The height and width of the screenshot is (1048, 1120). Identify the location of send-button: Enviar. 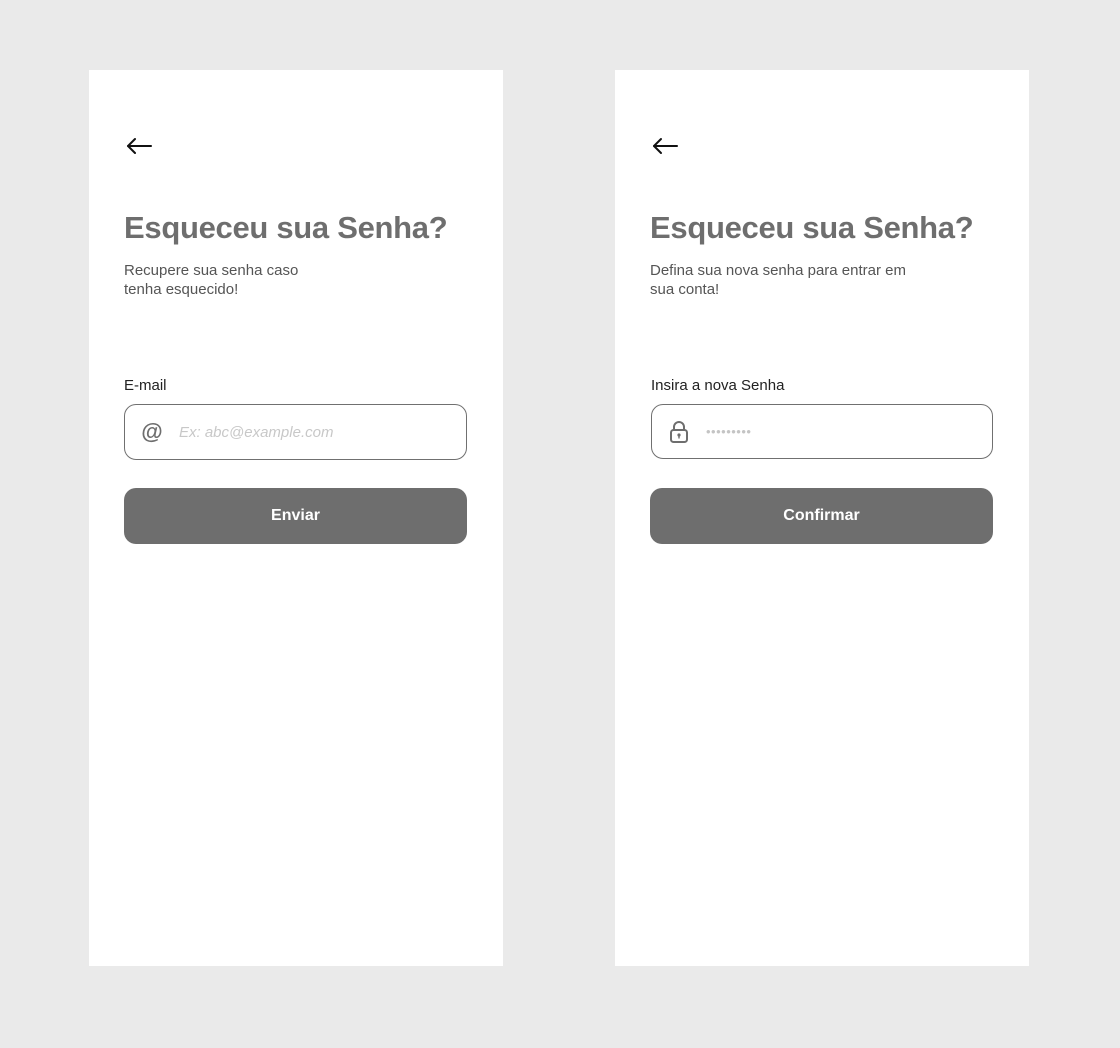
(295, 516).